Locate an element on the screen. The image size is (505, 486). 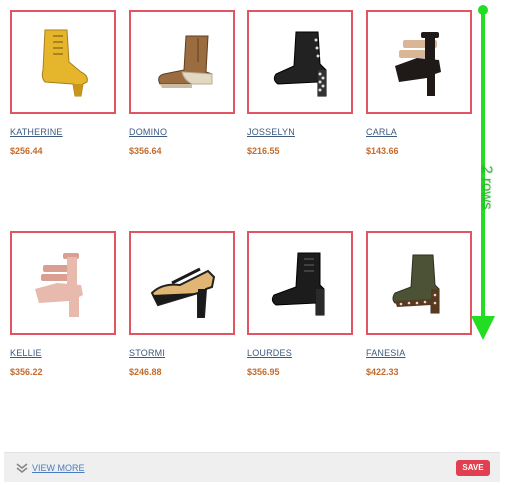
footer-bar: VIEW MORE SAVE is located at coordinates (252, 467).